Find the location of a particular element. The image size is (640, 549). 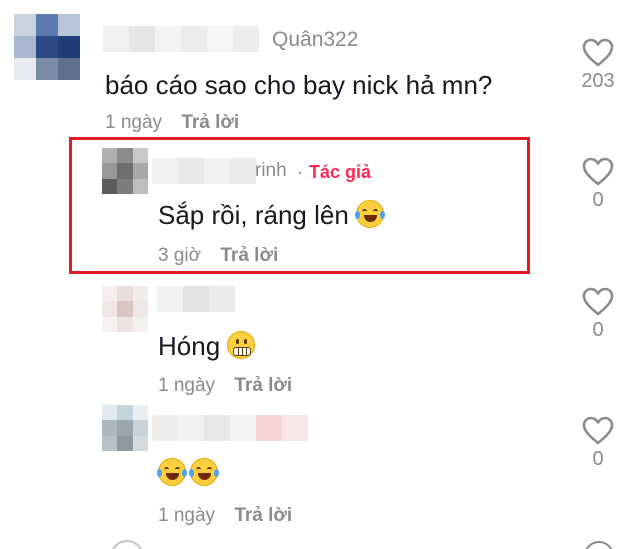

comment-text is located at coordinates (188, 473).